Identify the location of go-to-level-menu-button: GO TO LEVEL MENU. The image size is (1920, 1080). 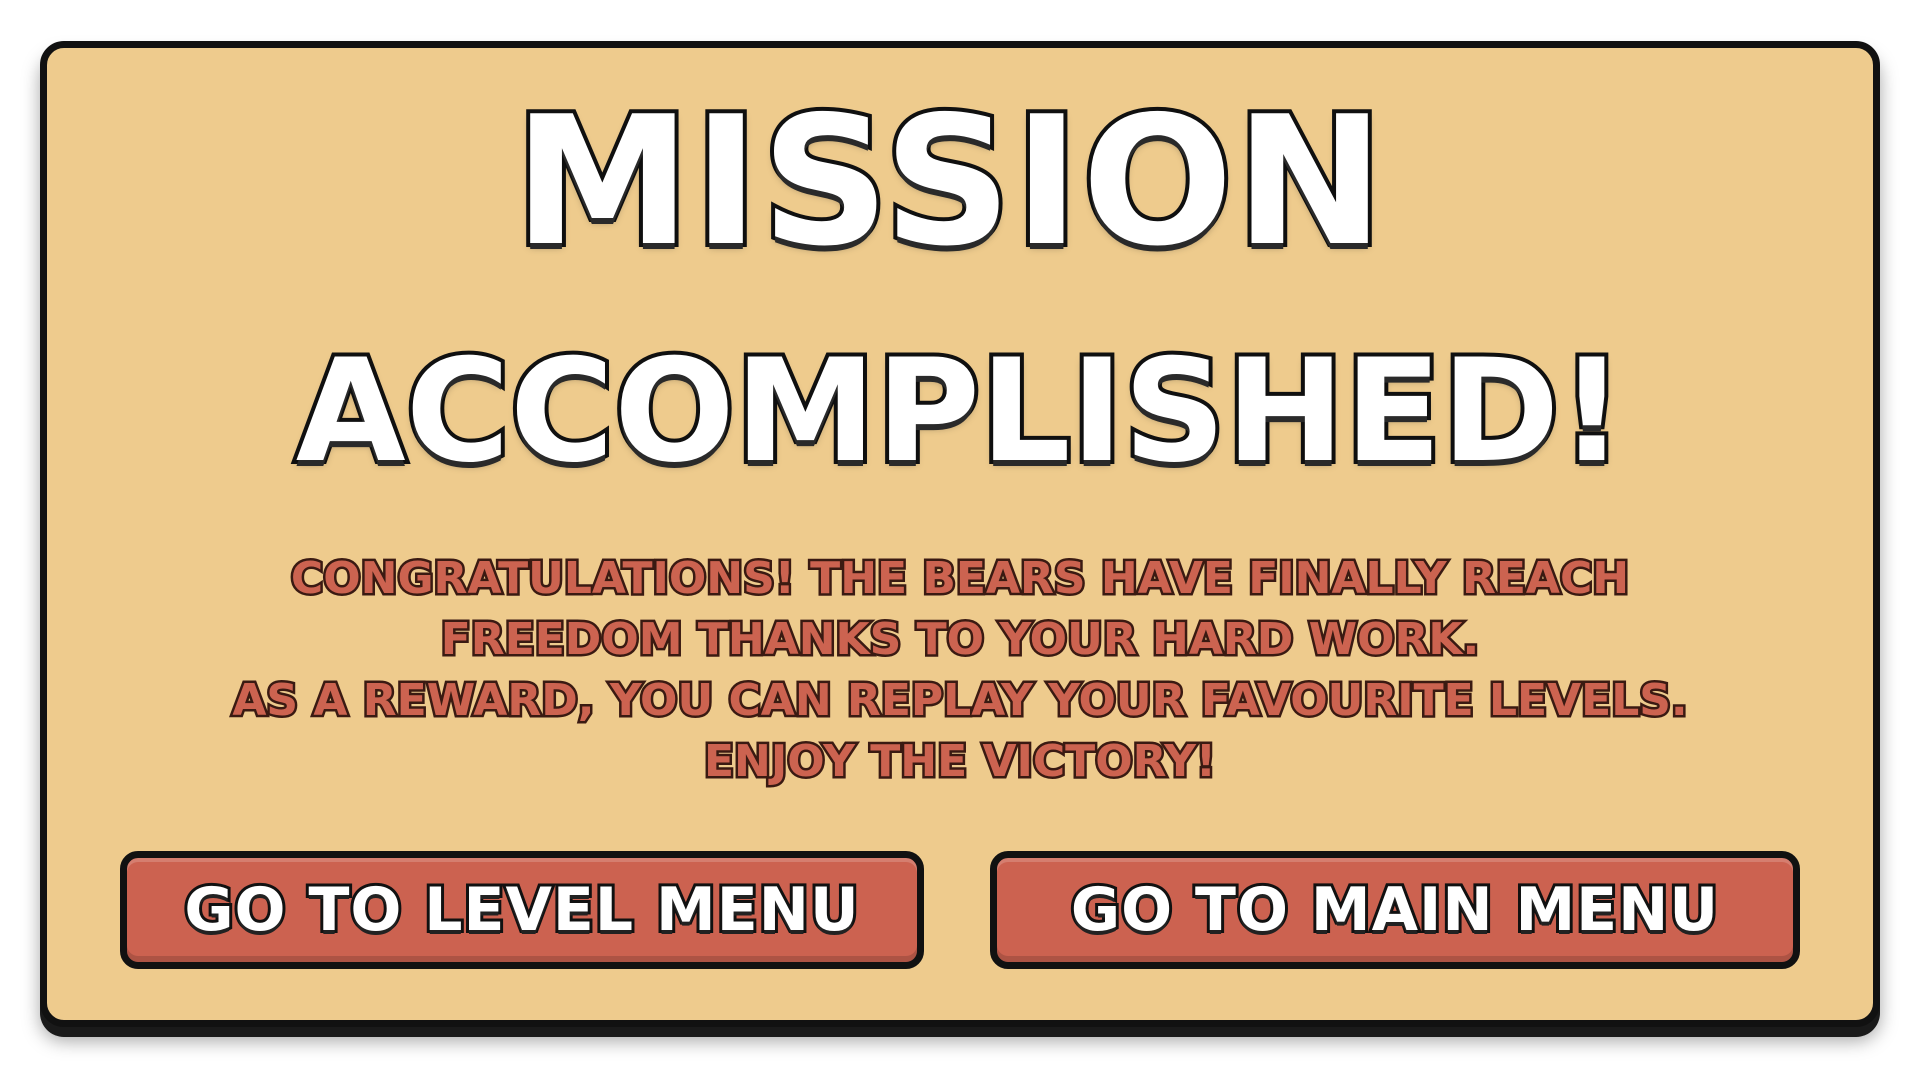
(522, 910).